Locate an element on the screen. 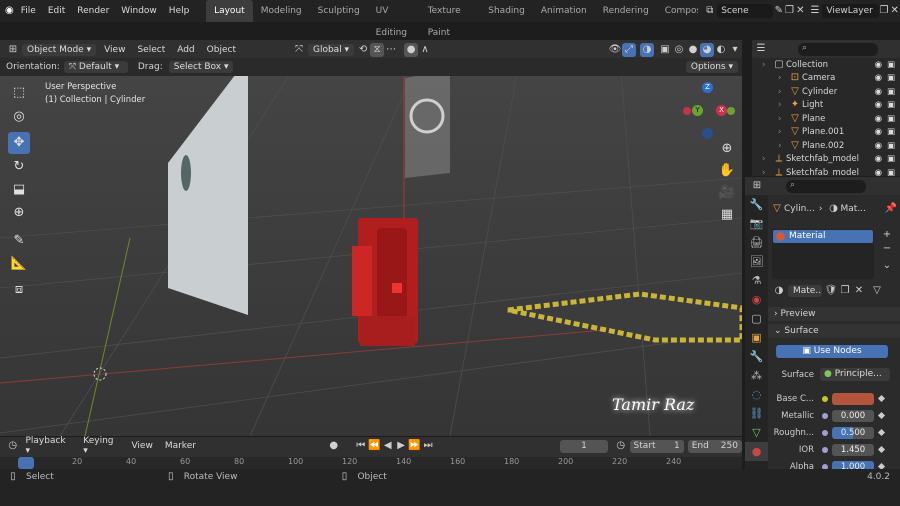 This screenshot has height=506, width=900. particles-tab-icon: ⁂ is located at coordinates (756, 375).